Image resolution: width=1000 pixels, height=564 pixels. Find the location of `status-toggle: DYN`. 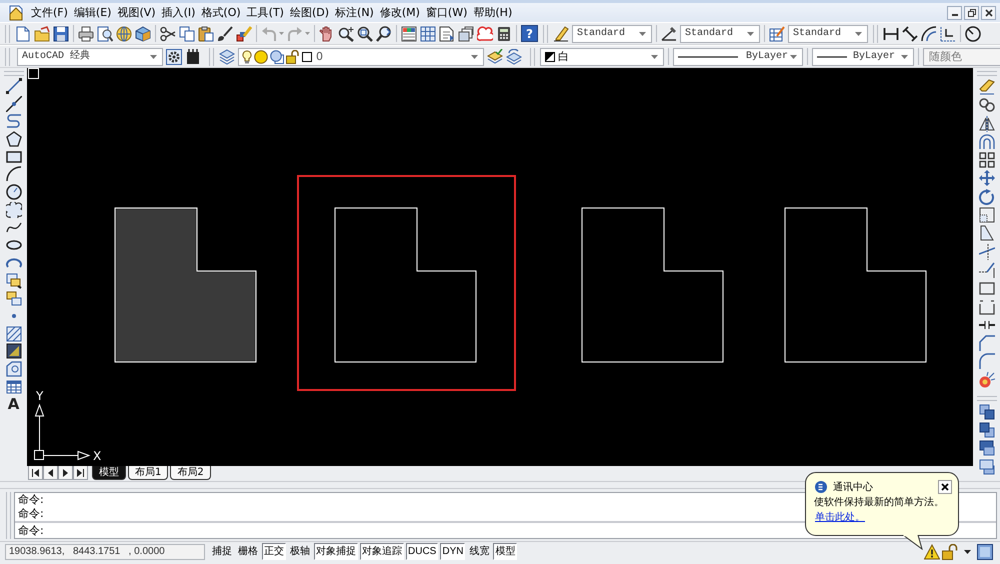

status-toggle: DYN is located at coordinates (453, 551).